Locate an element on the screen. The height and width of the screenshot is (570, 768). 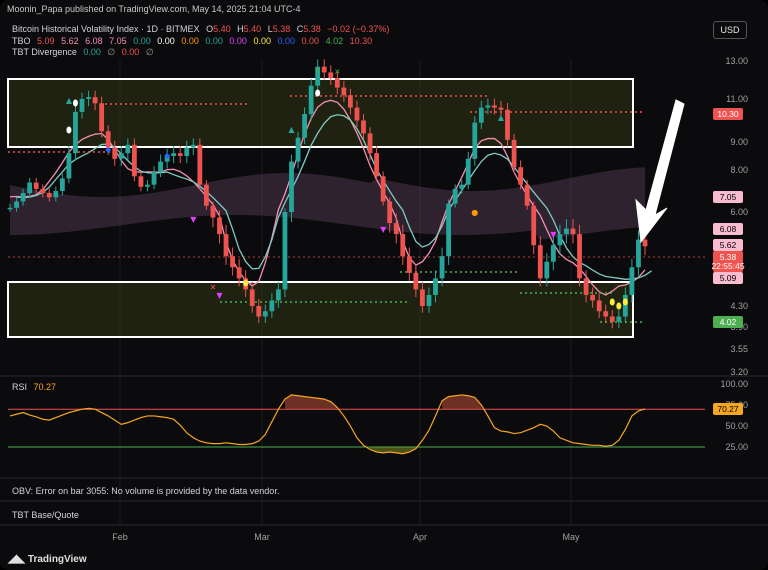
y-axis-tick-label: 4.30 is located at coordinates (739, 306).